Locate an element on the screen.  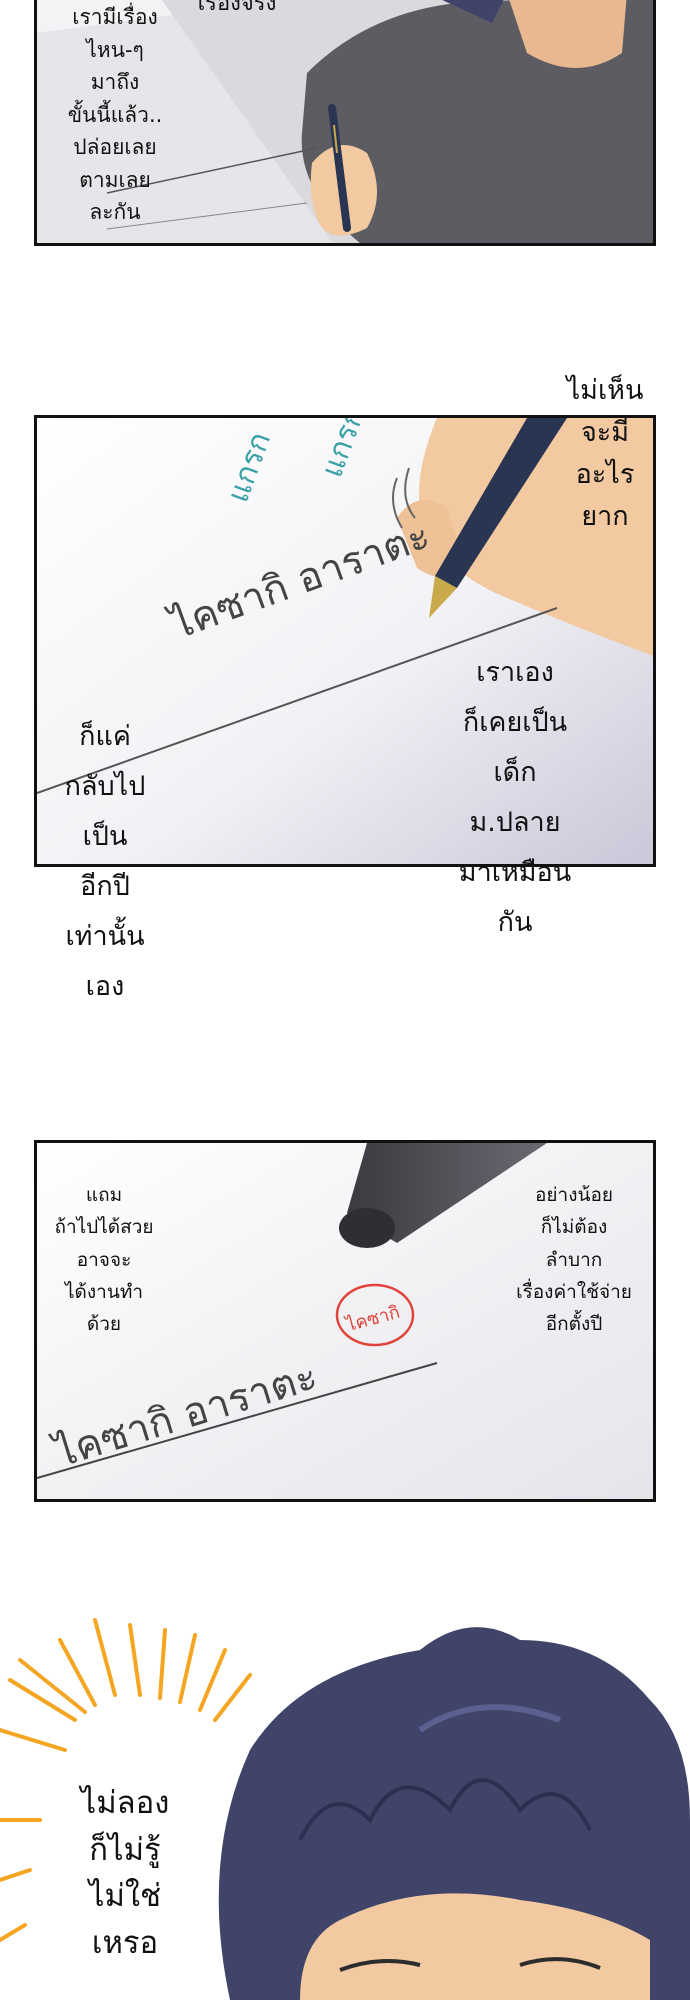
text-line: ก็ไม่ต้อง is located at coordinates (574, 1227).